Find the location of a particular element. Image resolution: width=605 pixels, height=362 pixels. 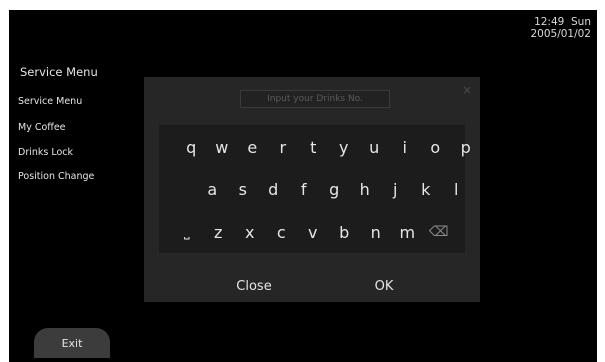

key-k: k is located at coordinates (426, 189).